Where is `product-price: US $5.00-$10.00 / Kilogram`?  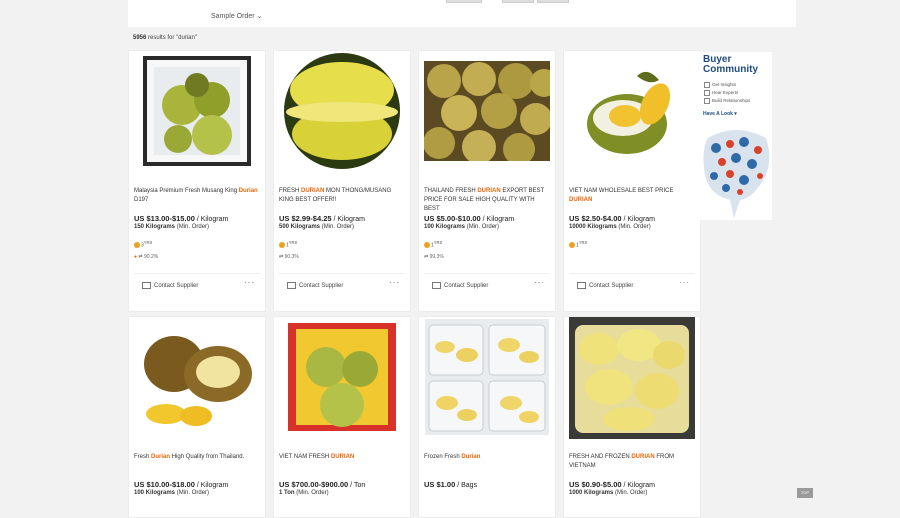 product-price: US $5.00-$10.00 / Kilogram is located at coordinates (469, 218).